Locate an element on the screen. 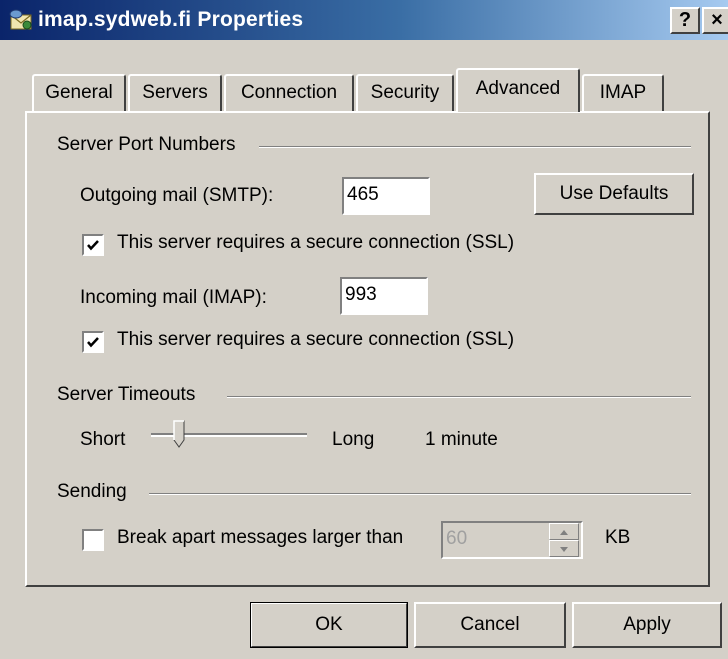 This screenshot has height=659, width=728. server-timeouts-group-title: Server Timeouts is located at coordinates (128, 395).